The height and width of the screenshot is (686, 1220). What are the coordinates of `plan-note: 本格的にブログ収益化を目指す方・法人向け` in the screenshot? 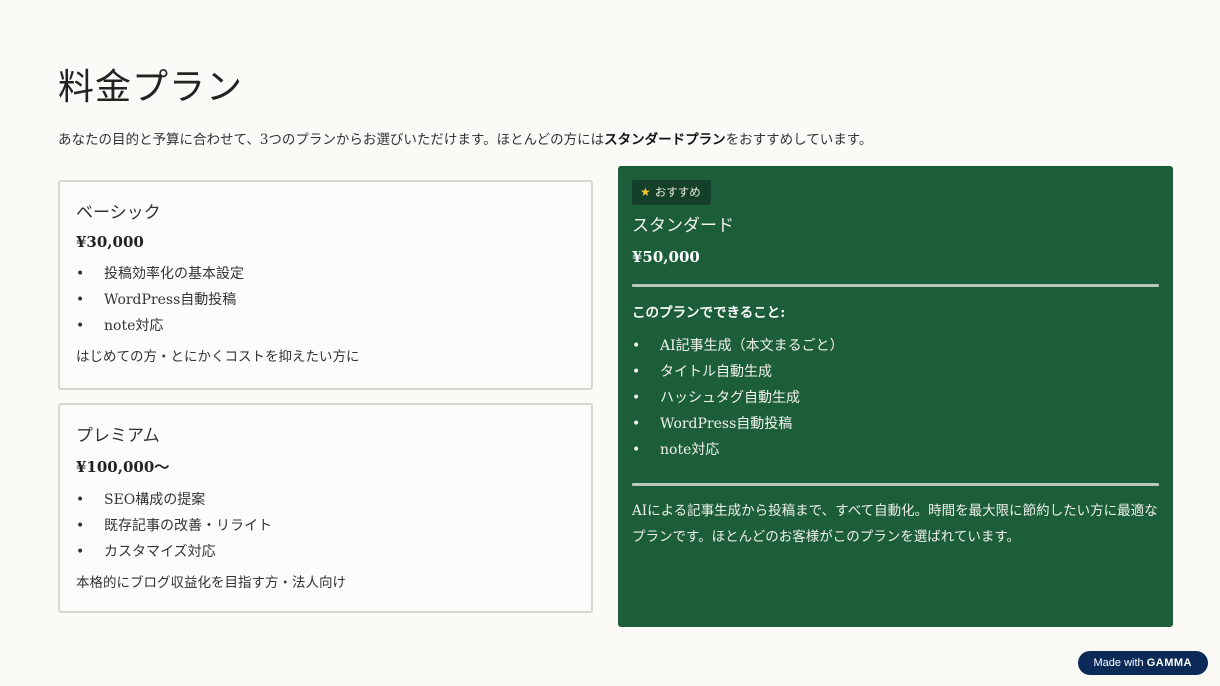 It's located at (211, 583).